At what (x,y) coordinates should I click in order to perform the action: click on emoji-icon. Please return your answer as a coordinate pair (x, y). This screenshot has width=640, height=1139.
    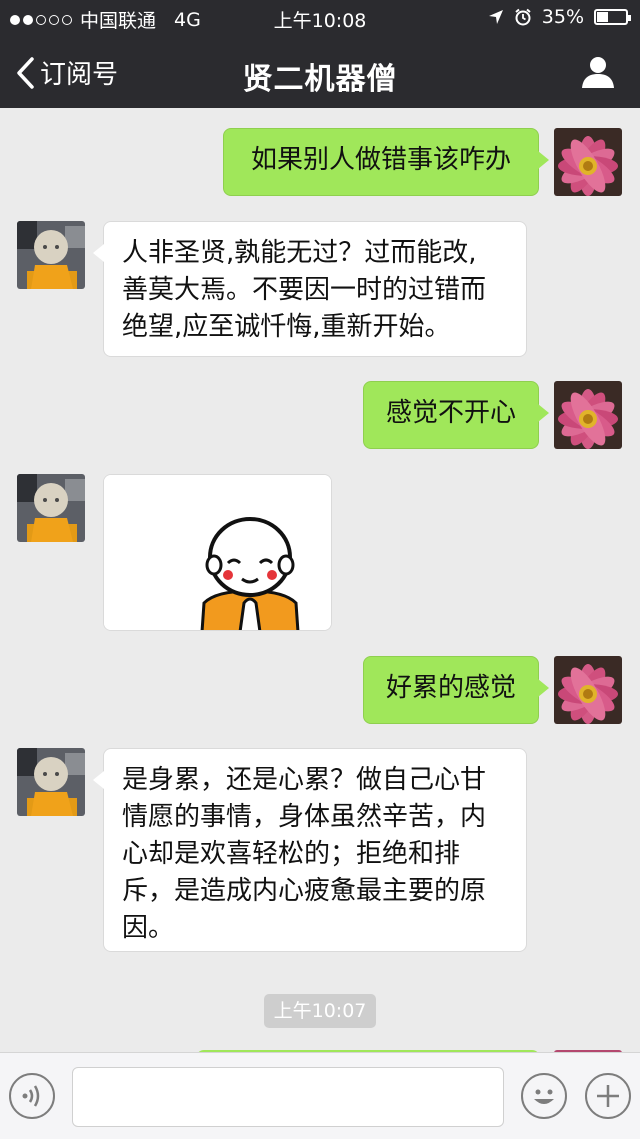
    Looking at the image, I should click on (544, 1096).